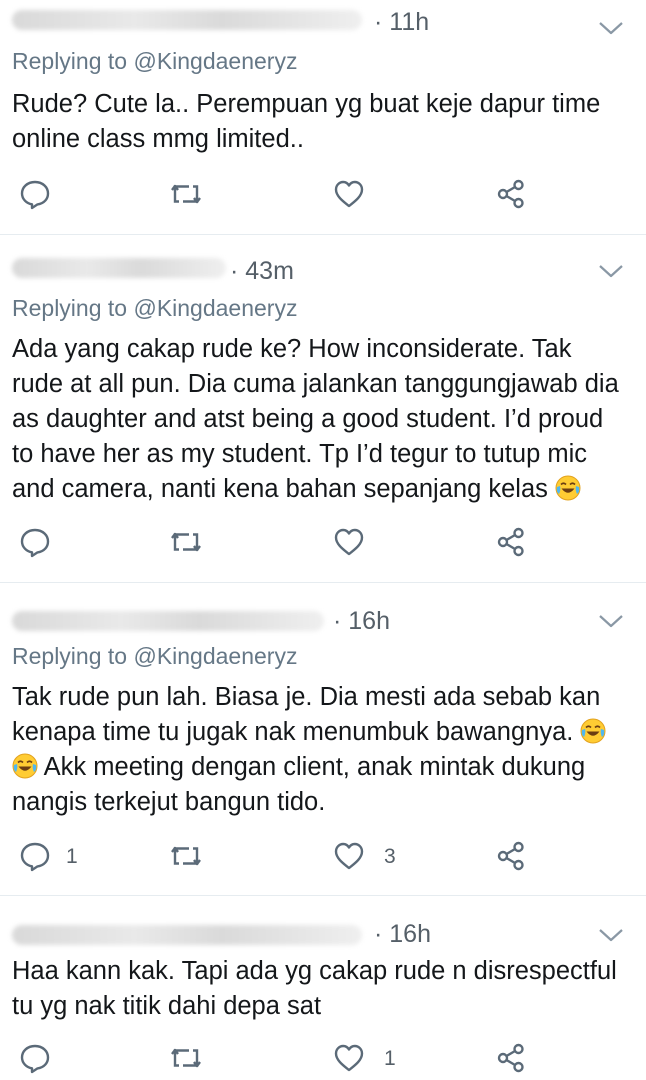  I want to click on like-count: 3, so click(390, 856).